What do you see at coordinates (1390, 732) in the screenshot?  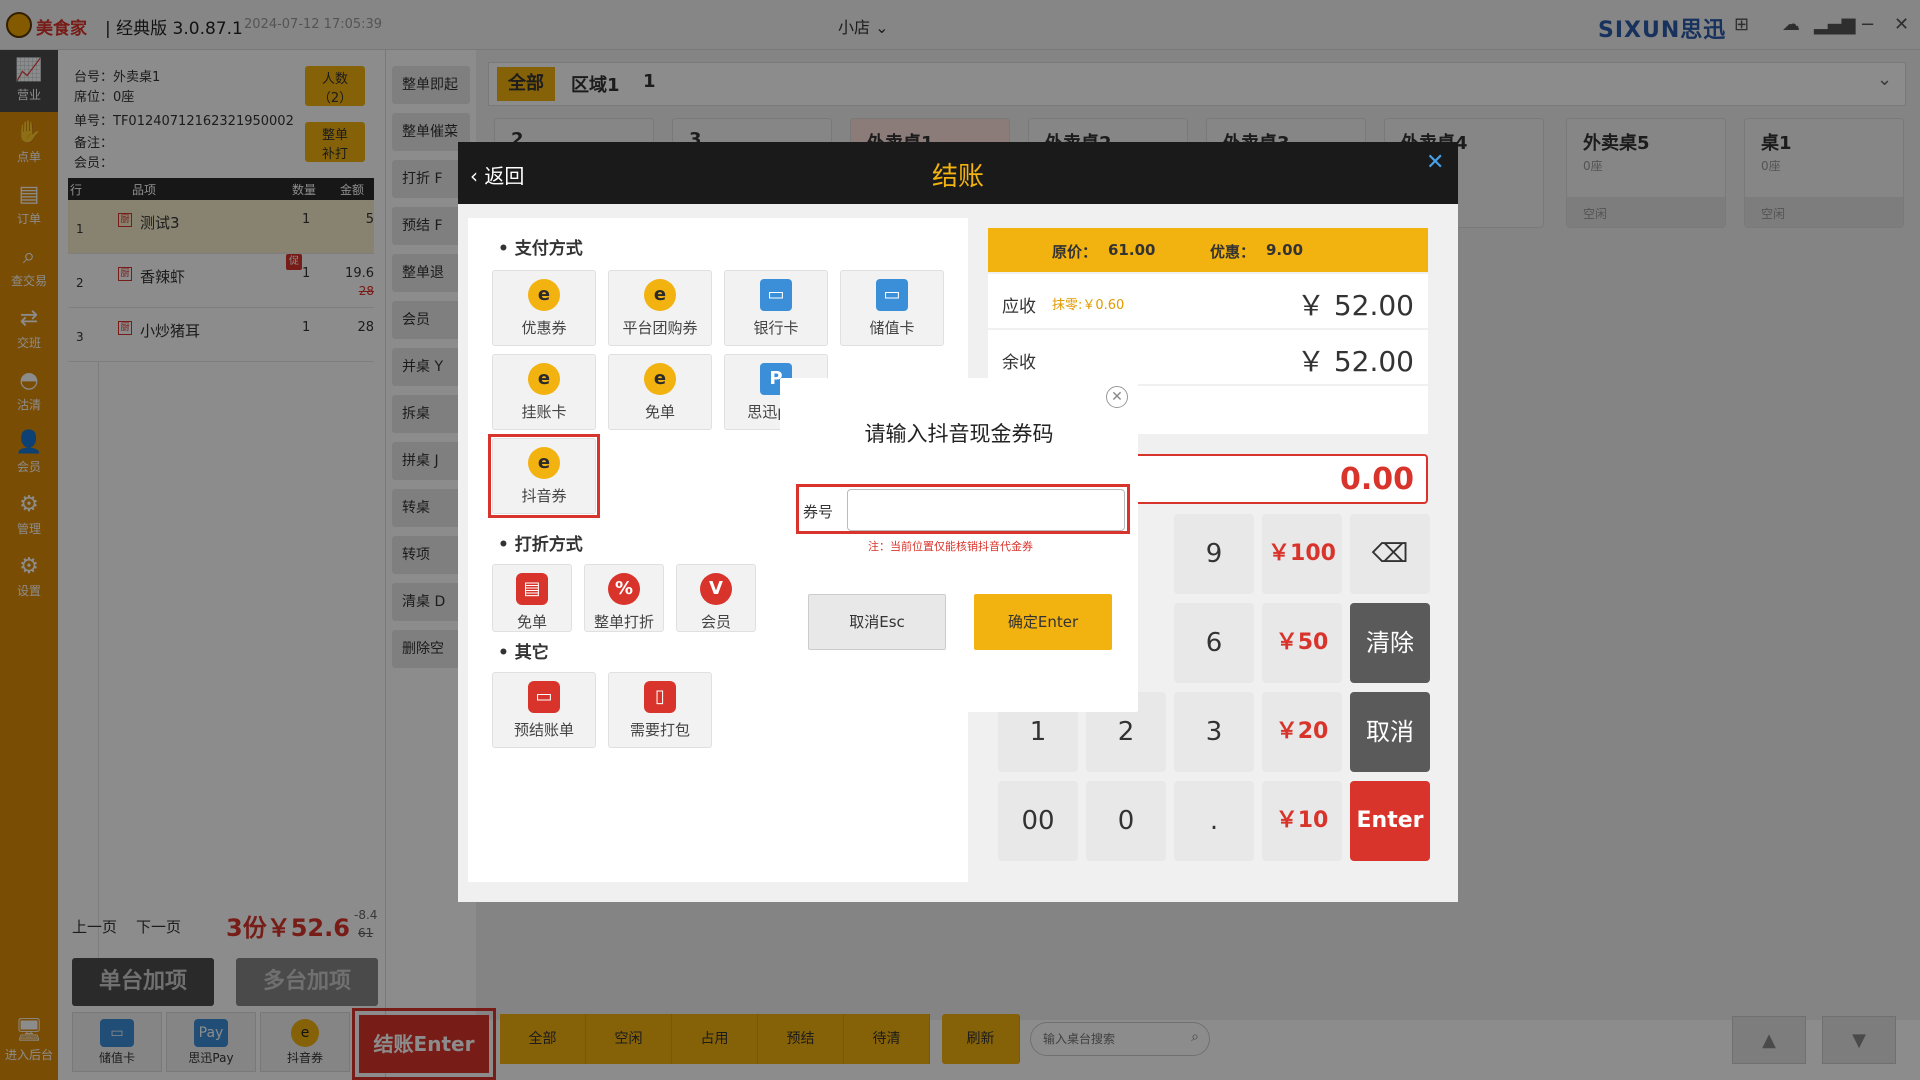 I see `cancel-button: 取消` at bounding box center [1390, 732].